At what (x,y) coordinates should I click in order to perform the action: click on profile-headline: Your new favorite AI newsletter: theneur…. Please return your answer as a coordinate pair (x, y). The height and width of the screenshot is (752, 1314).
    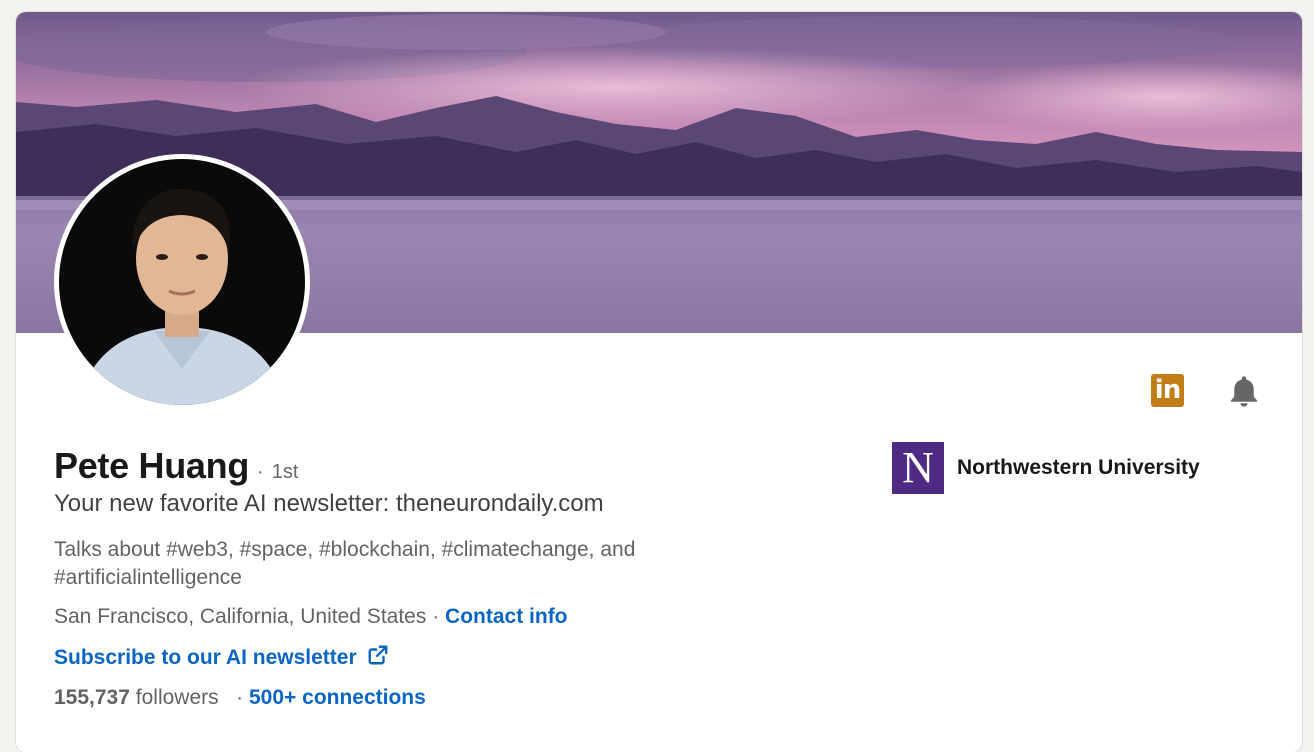
    Looking at the image, I should click on (329, 503).